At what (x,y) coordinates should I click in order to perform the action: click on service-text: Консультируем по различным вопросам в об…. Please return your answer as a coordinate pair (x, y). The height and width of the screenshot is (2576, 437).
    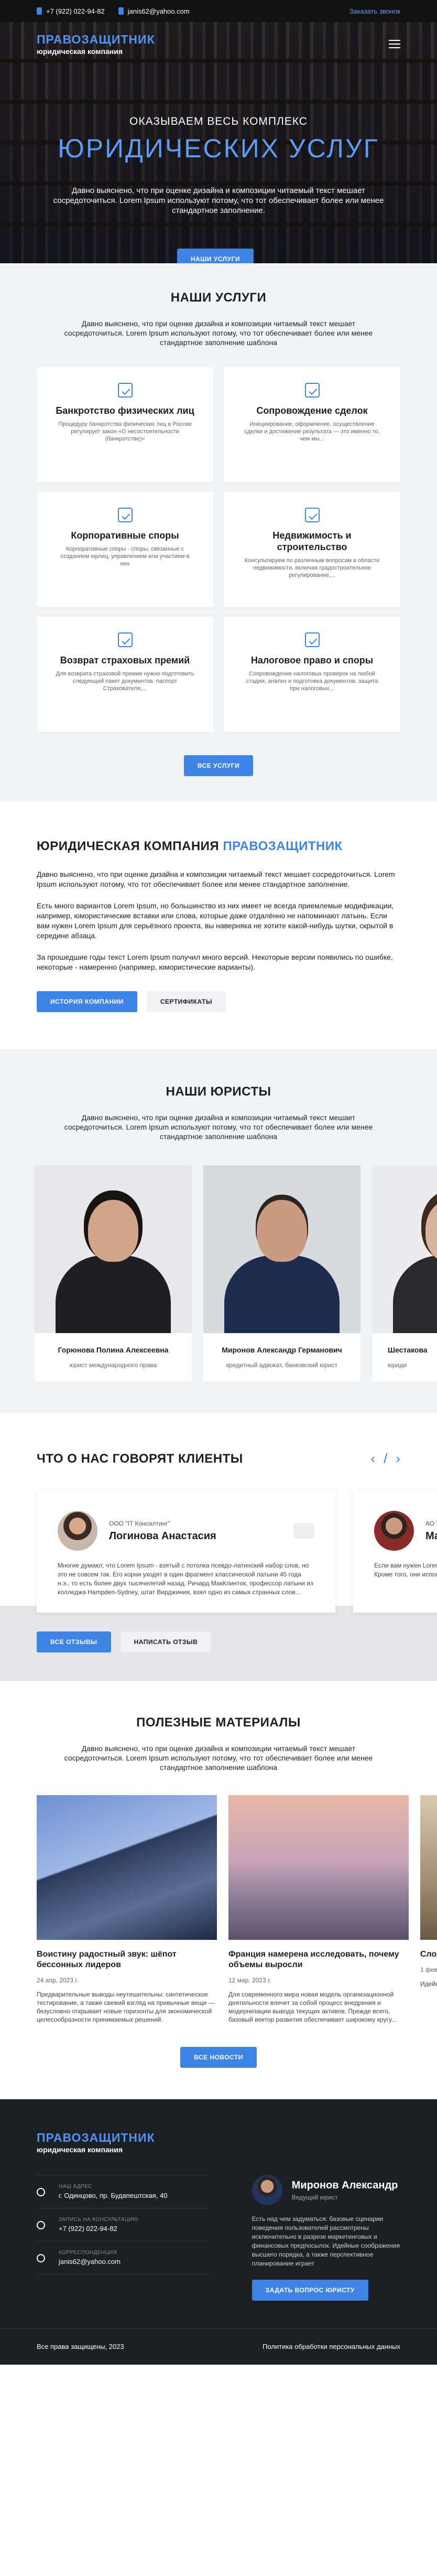
    Looking at the image, I should click on (312, 567).